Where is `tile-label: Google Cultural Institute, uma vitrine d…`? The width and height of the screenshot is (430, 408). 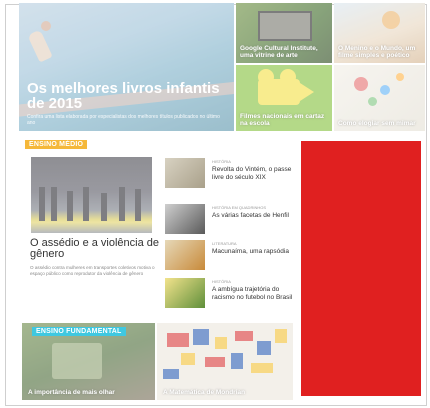
tile-label: Google Cultural Institute, uma vitrine d… is located at coordinates (284, 52).